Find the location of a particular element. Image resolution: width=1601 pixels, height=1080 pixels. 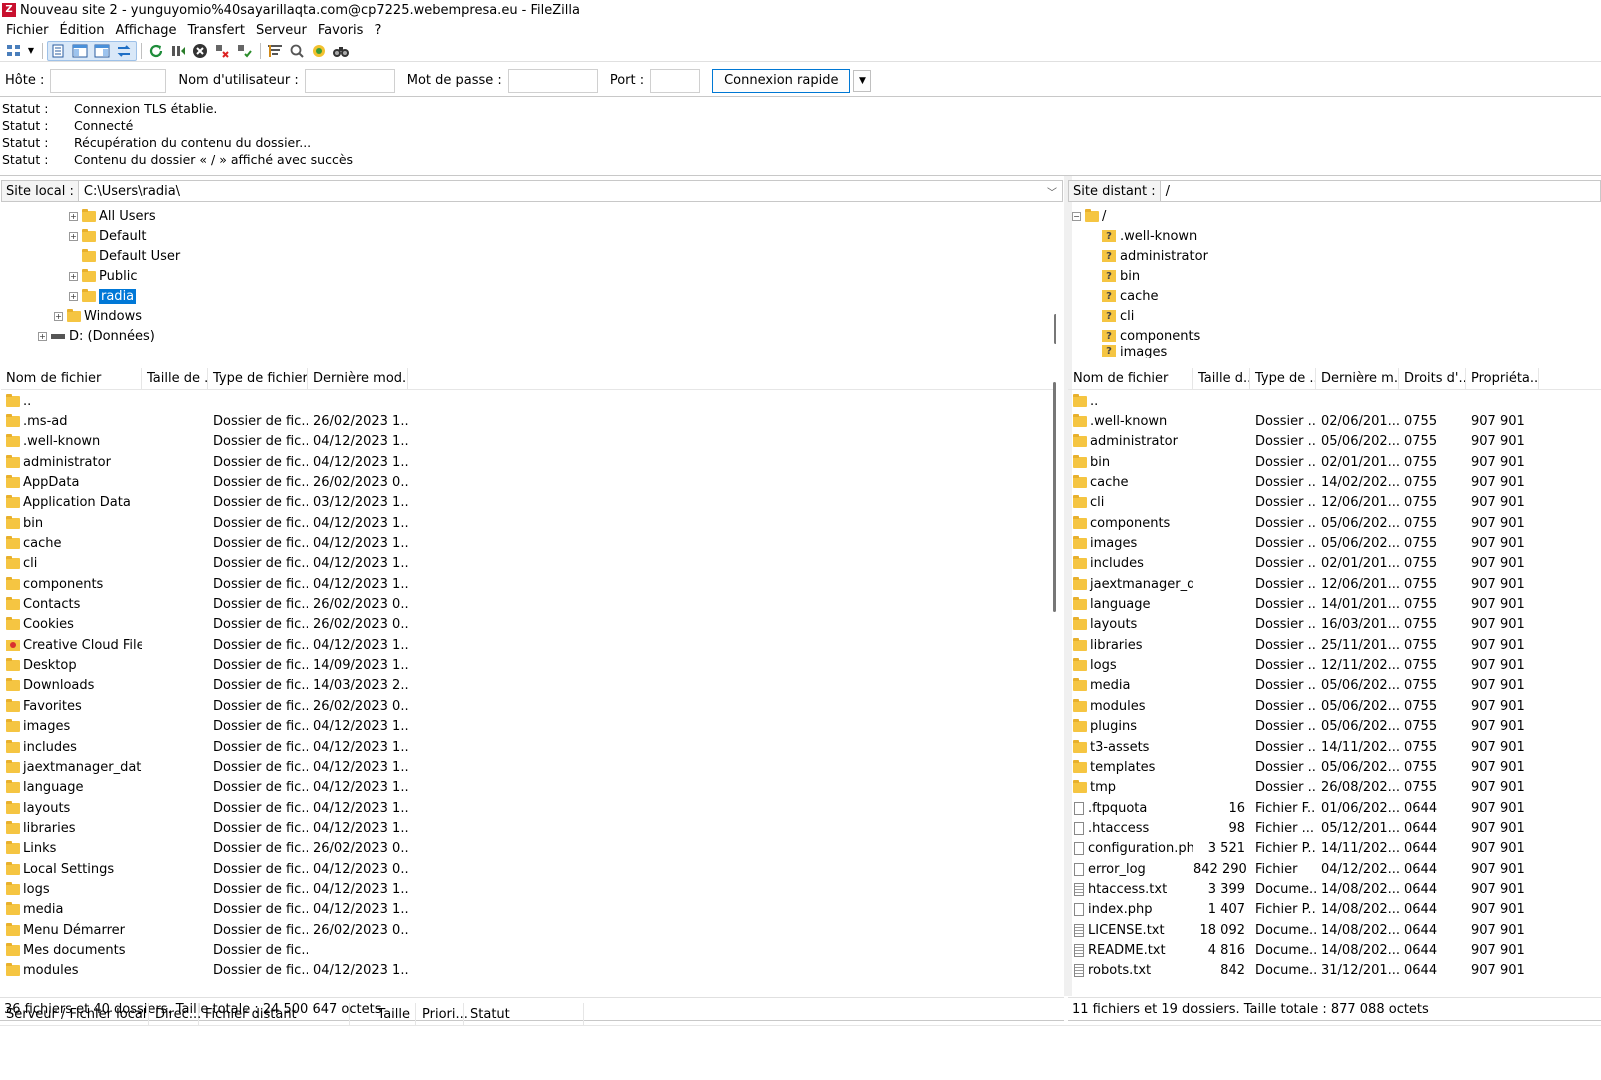

cancel-icon is located at coordinates (200, 51).